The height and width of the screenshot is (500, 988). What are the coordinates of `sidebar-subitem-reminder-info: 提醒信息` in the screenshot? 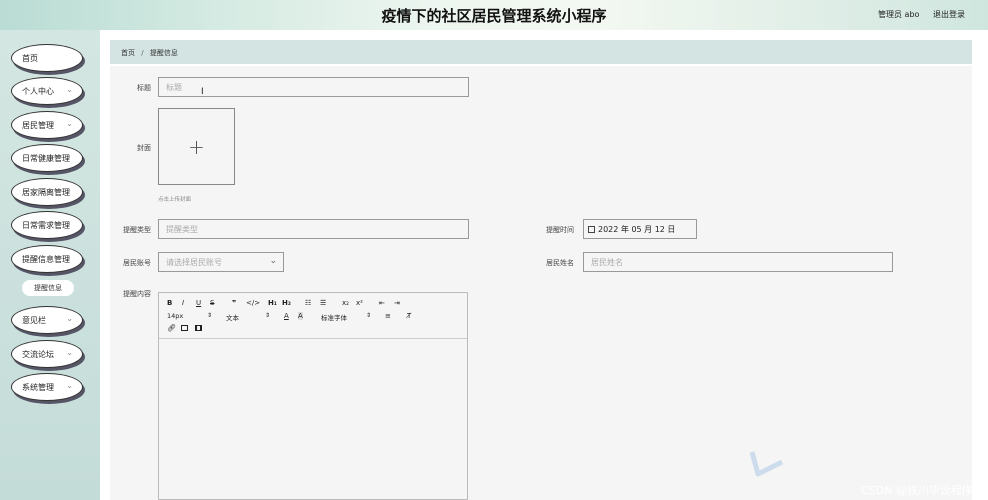 It's located at (48, 288).